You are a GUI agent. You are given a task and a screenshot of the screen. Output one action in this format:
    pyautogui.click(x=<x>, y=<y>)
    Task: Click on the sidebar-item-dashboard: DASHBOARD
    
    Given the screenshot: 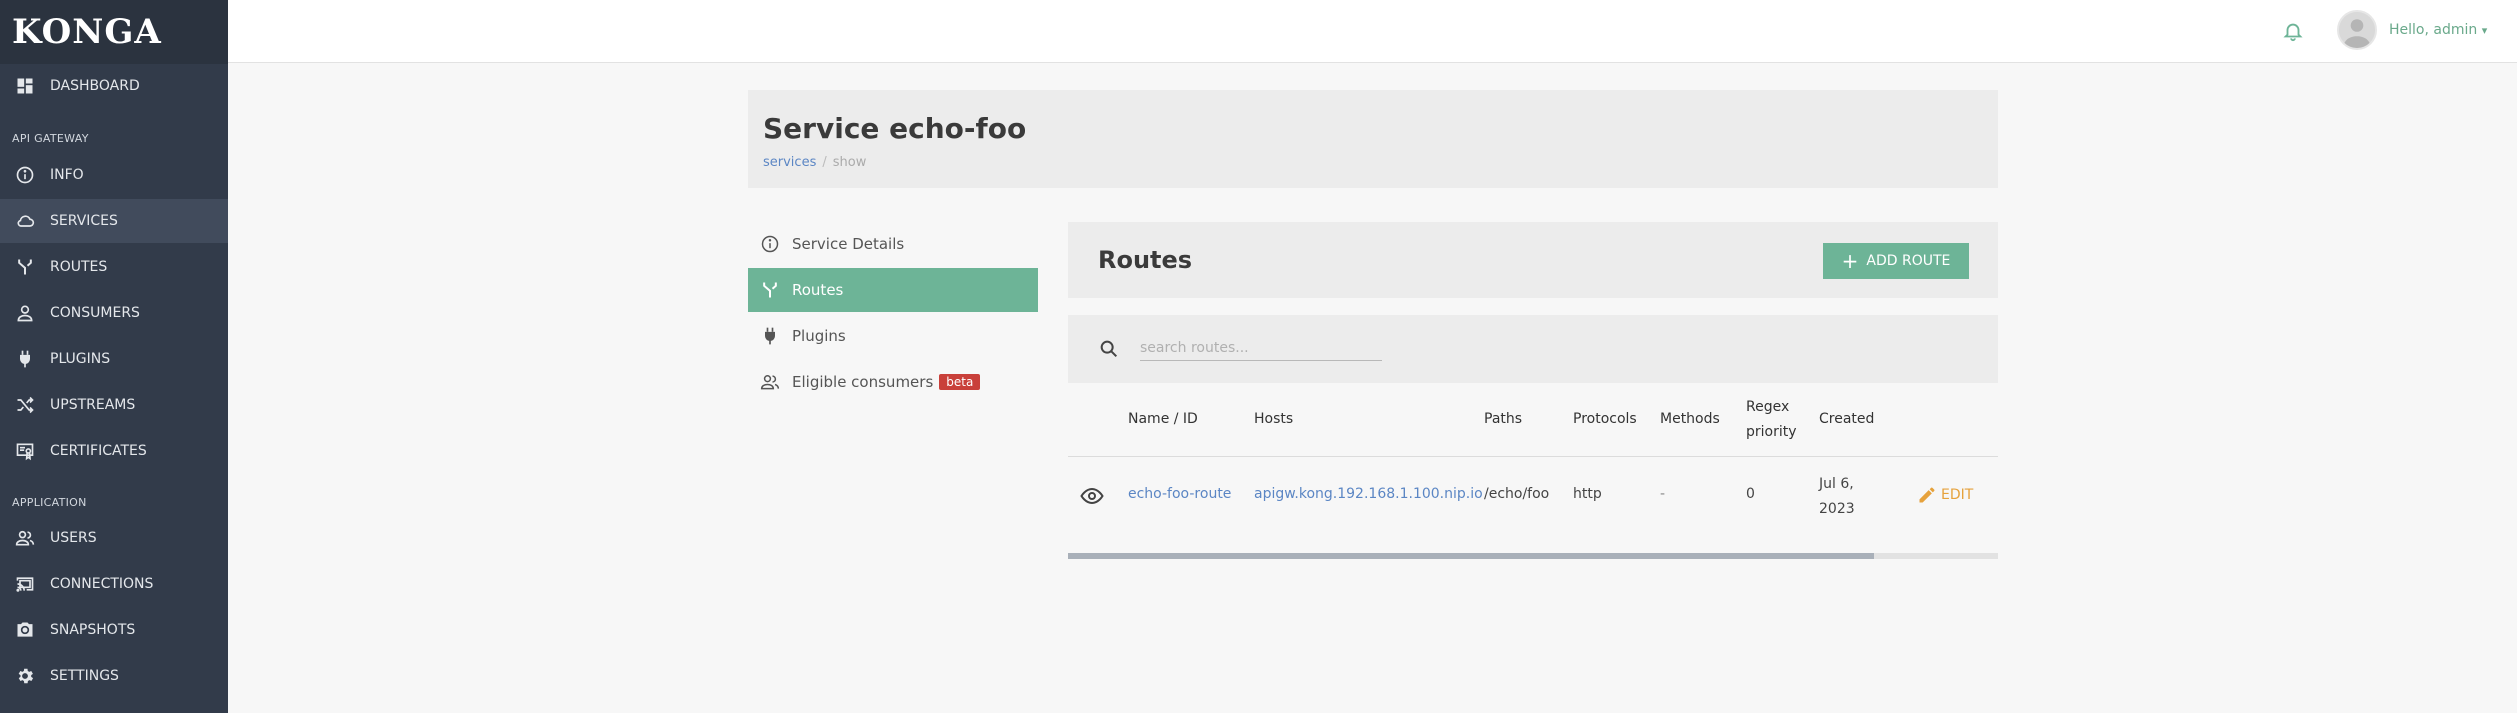 What is the action you would take?
    pyautogui.click(x=114, y=86)
    